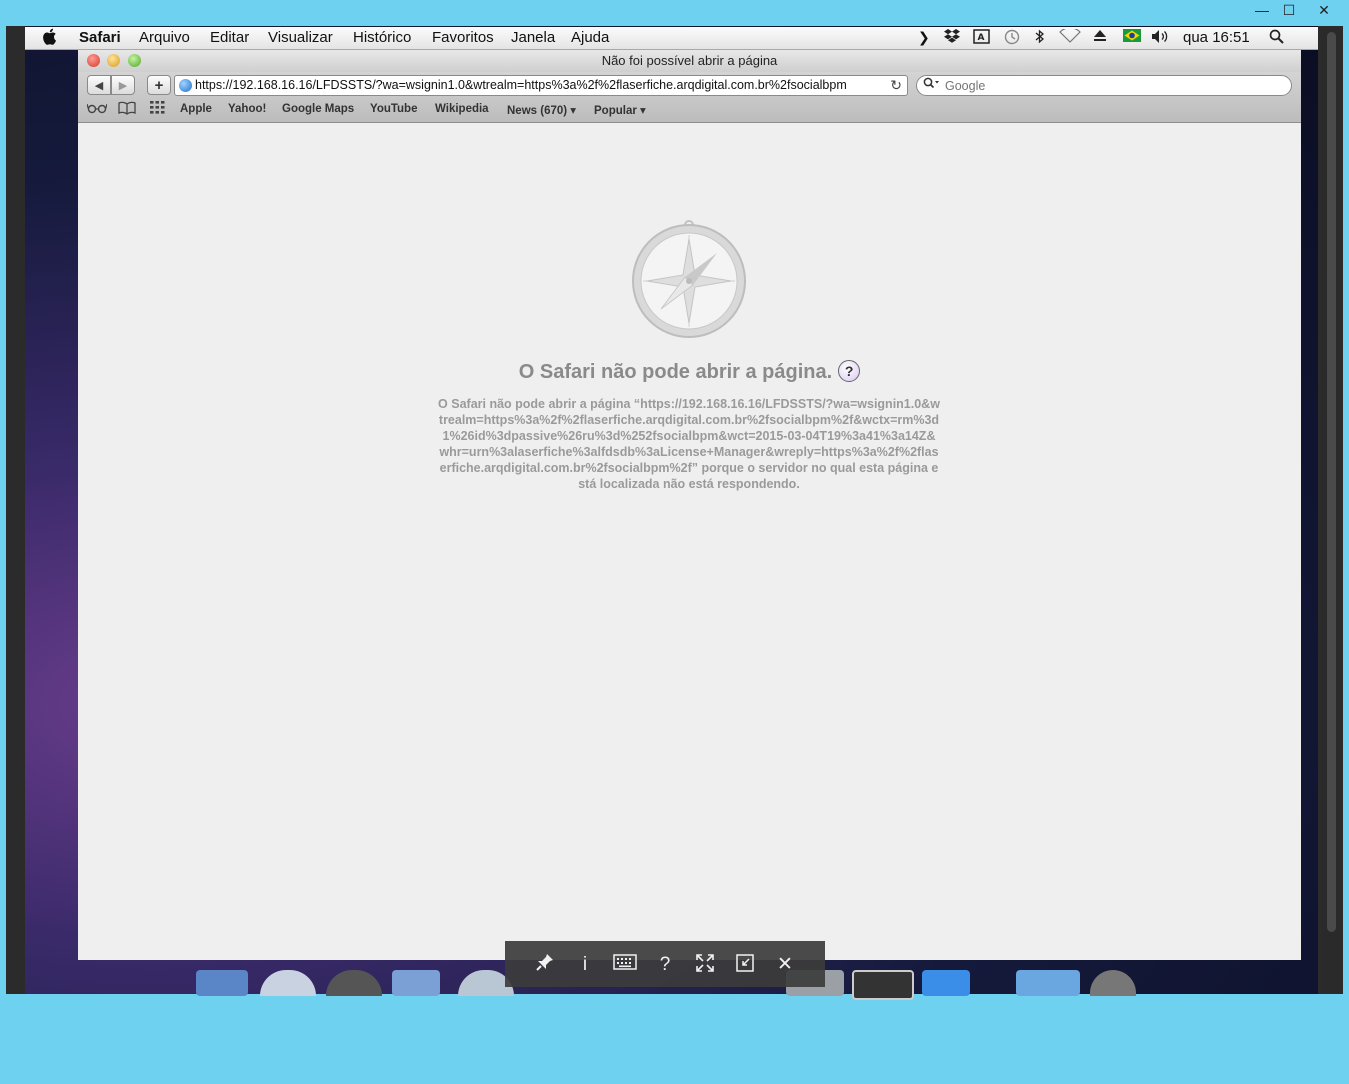  Describe the element at coordinates (185, 85) in the screenshot. I see `globe-icon` at that location.